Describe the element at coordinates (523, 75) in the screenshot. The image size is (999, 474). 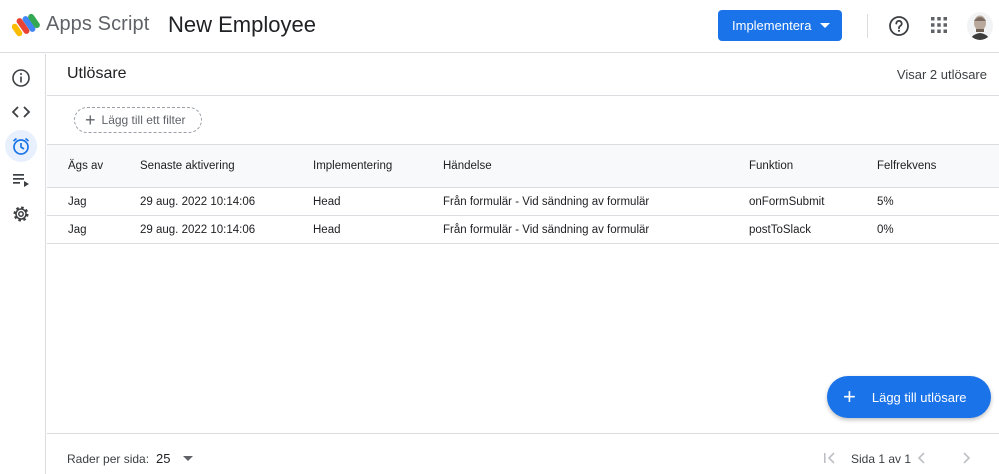
I see `title-bar: Utlösare Visar 2 utlösare` at that location.